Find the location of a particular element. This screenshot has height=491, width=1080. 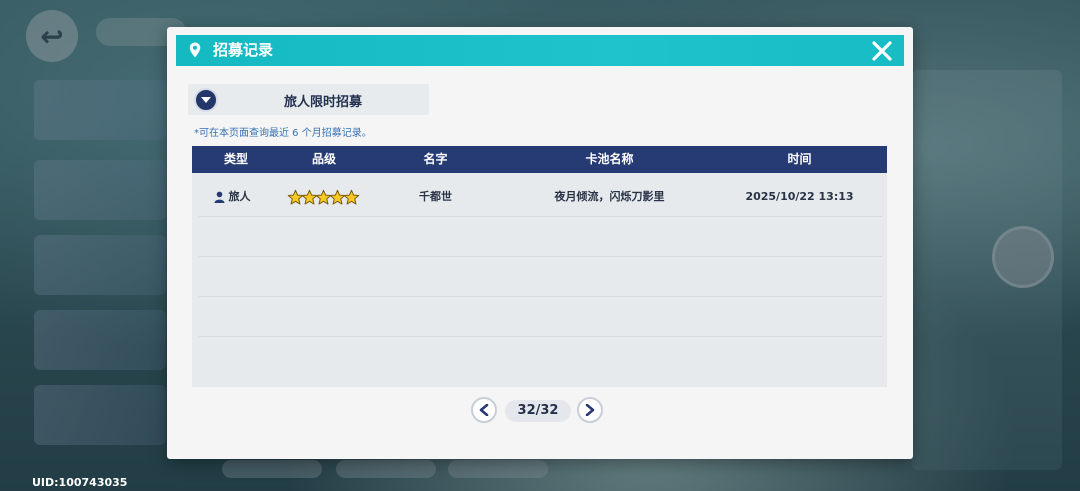

chevron-left-icon is located at coordinates (484, 410).